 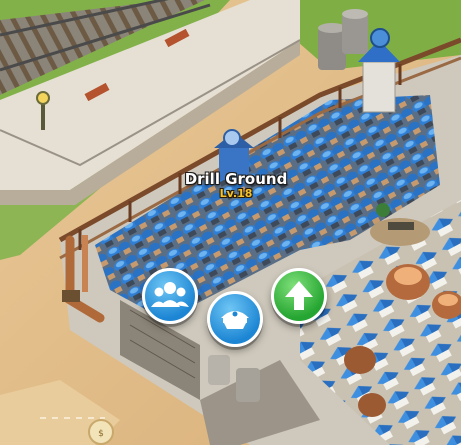 I want to click on command-tower, so click(x=234, y=162).